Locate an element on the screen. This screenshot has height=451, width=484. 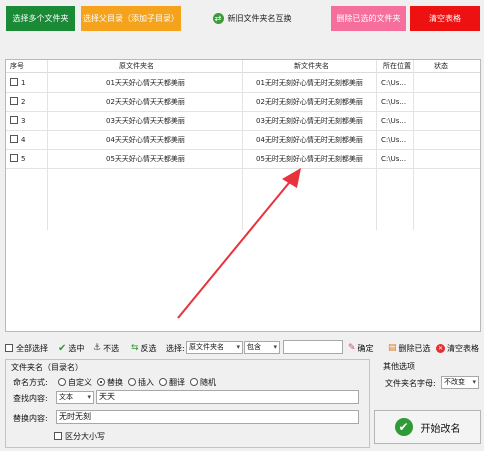
close-circle-icon: ✕ is located at coordinates (440, 348).